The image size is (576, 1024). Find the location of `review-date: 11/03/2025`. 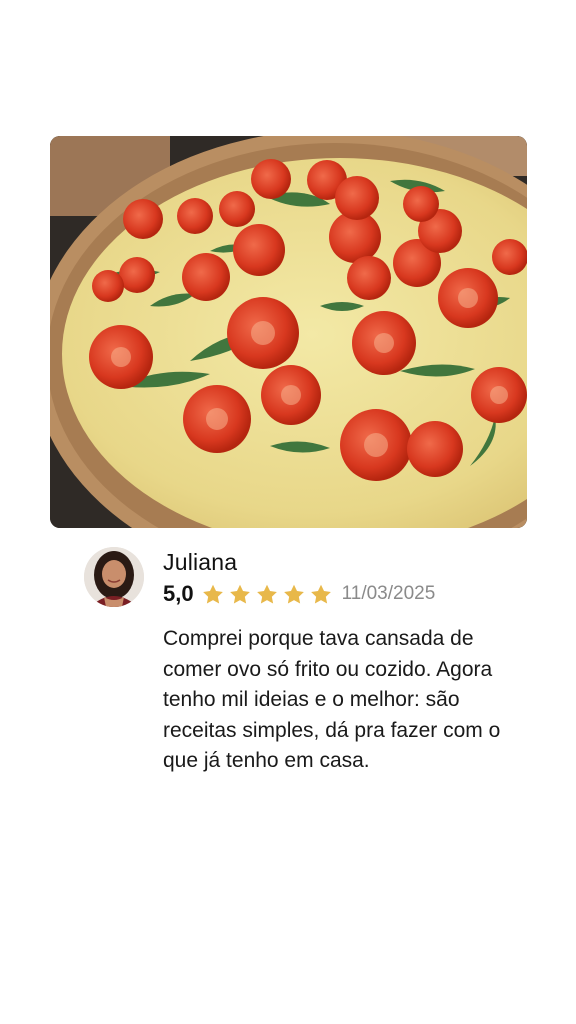

review-date: 11/03/2025 is located at coordinates (388, 593).